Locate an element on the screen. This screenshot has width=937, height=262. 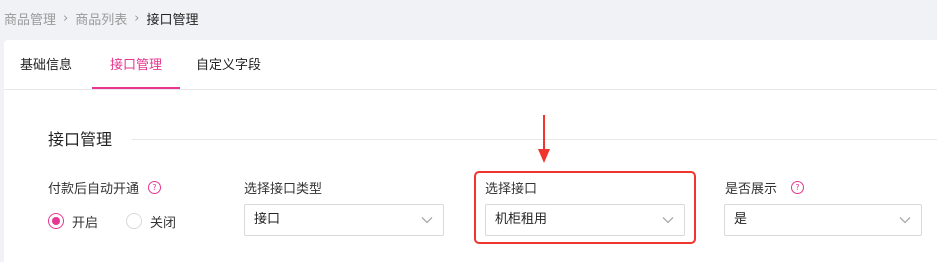
interface-type-select: 接口 is located at coordinates (344, 220).